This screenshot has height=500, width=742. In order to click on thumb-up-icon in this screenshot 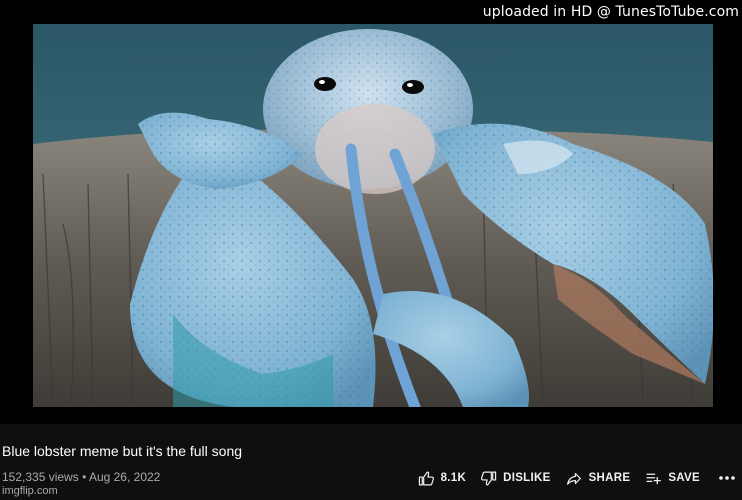, I will do `click(426, 478)`.